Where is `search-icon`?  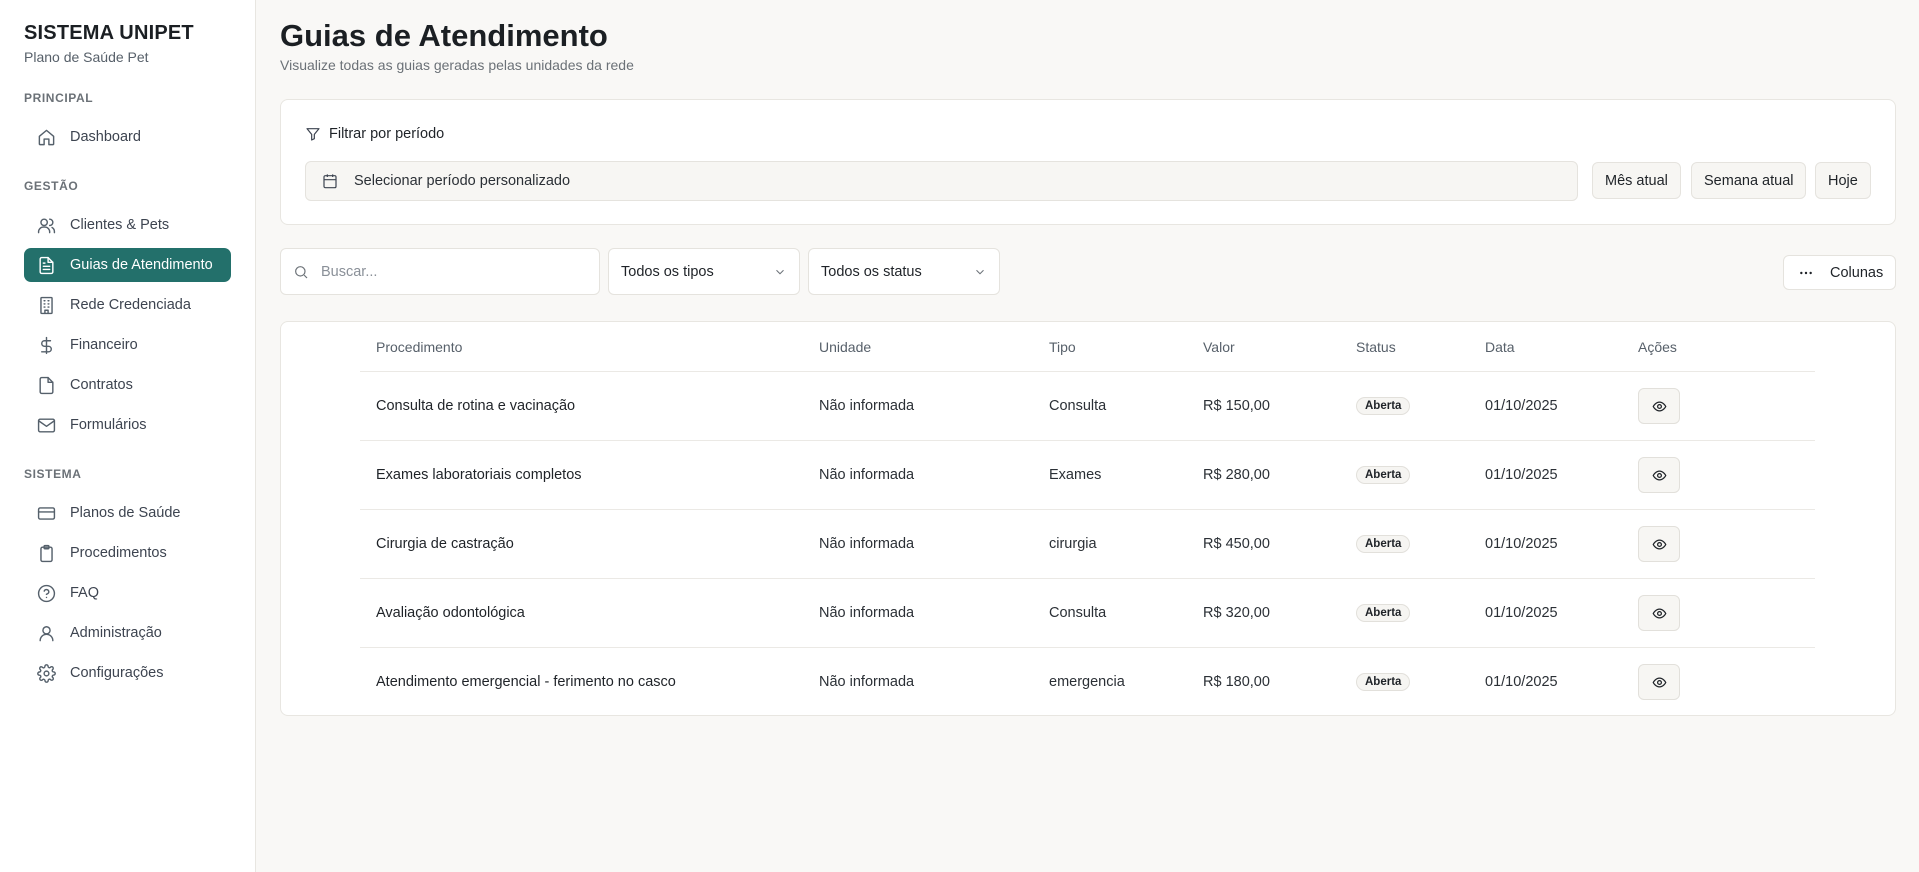 search-icon is located at coordinates (301, 271).